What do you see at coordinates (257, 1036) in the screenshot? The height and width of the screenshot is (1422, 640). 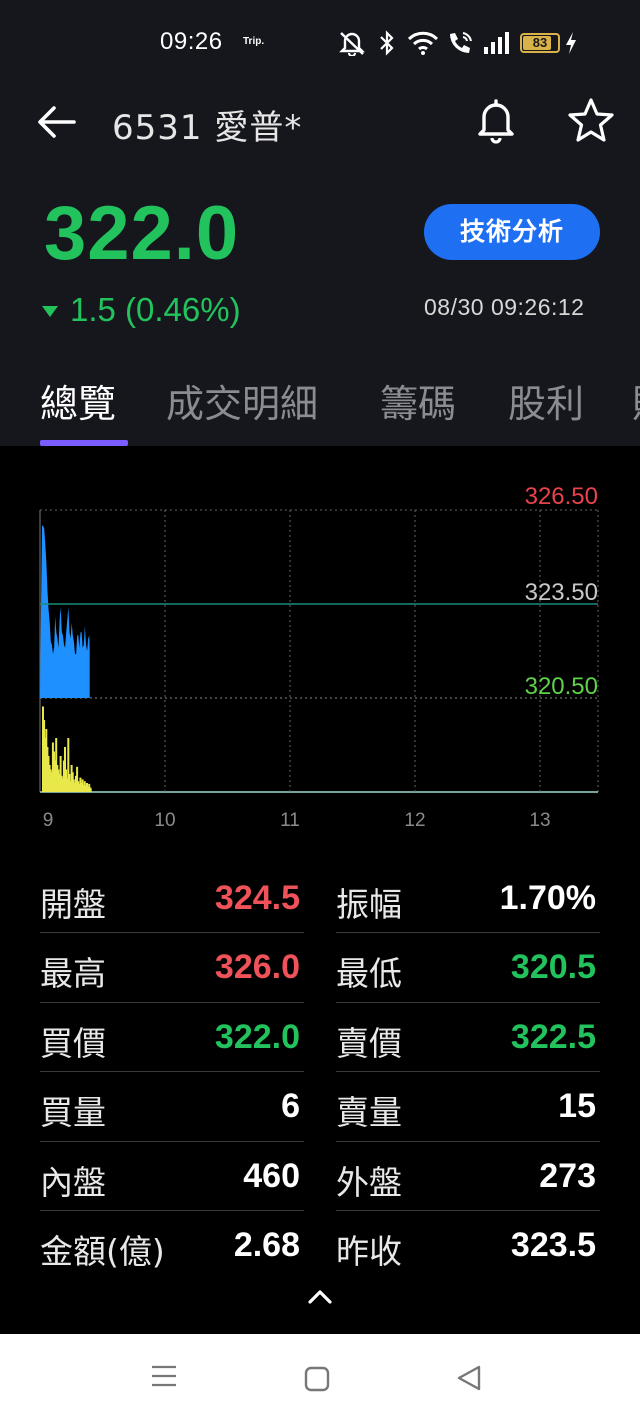 I see `stat-value: 322.0` at bounding box center [257, 1036].